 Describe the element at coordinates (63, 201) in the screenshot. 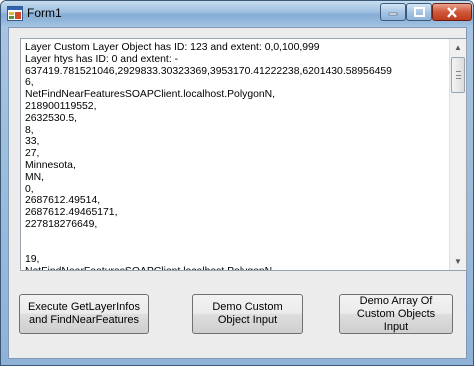

I see `output-line: 2687612.49514,` at that location.